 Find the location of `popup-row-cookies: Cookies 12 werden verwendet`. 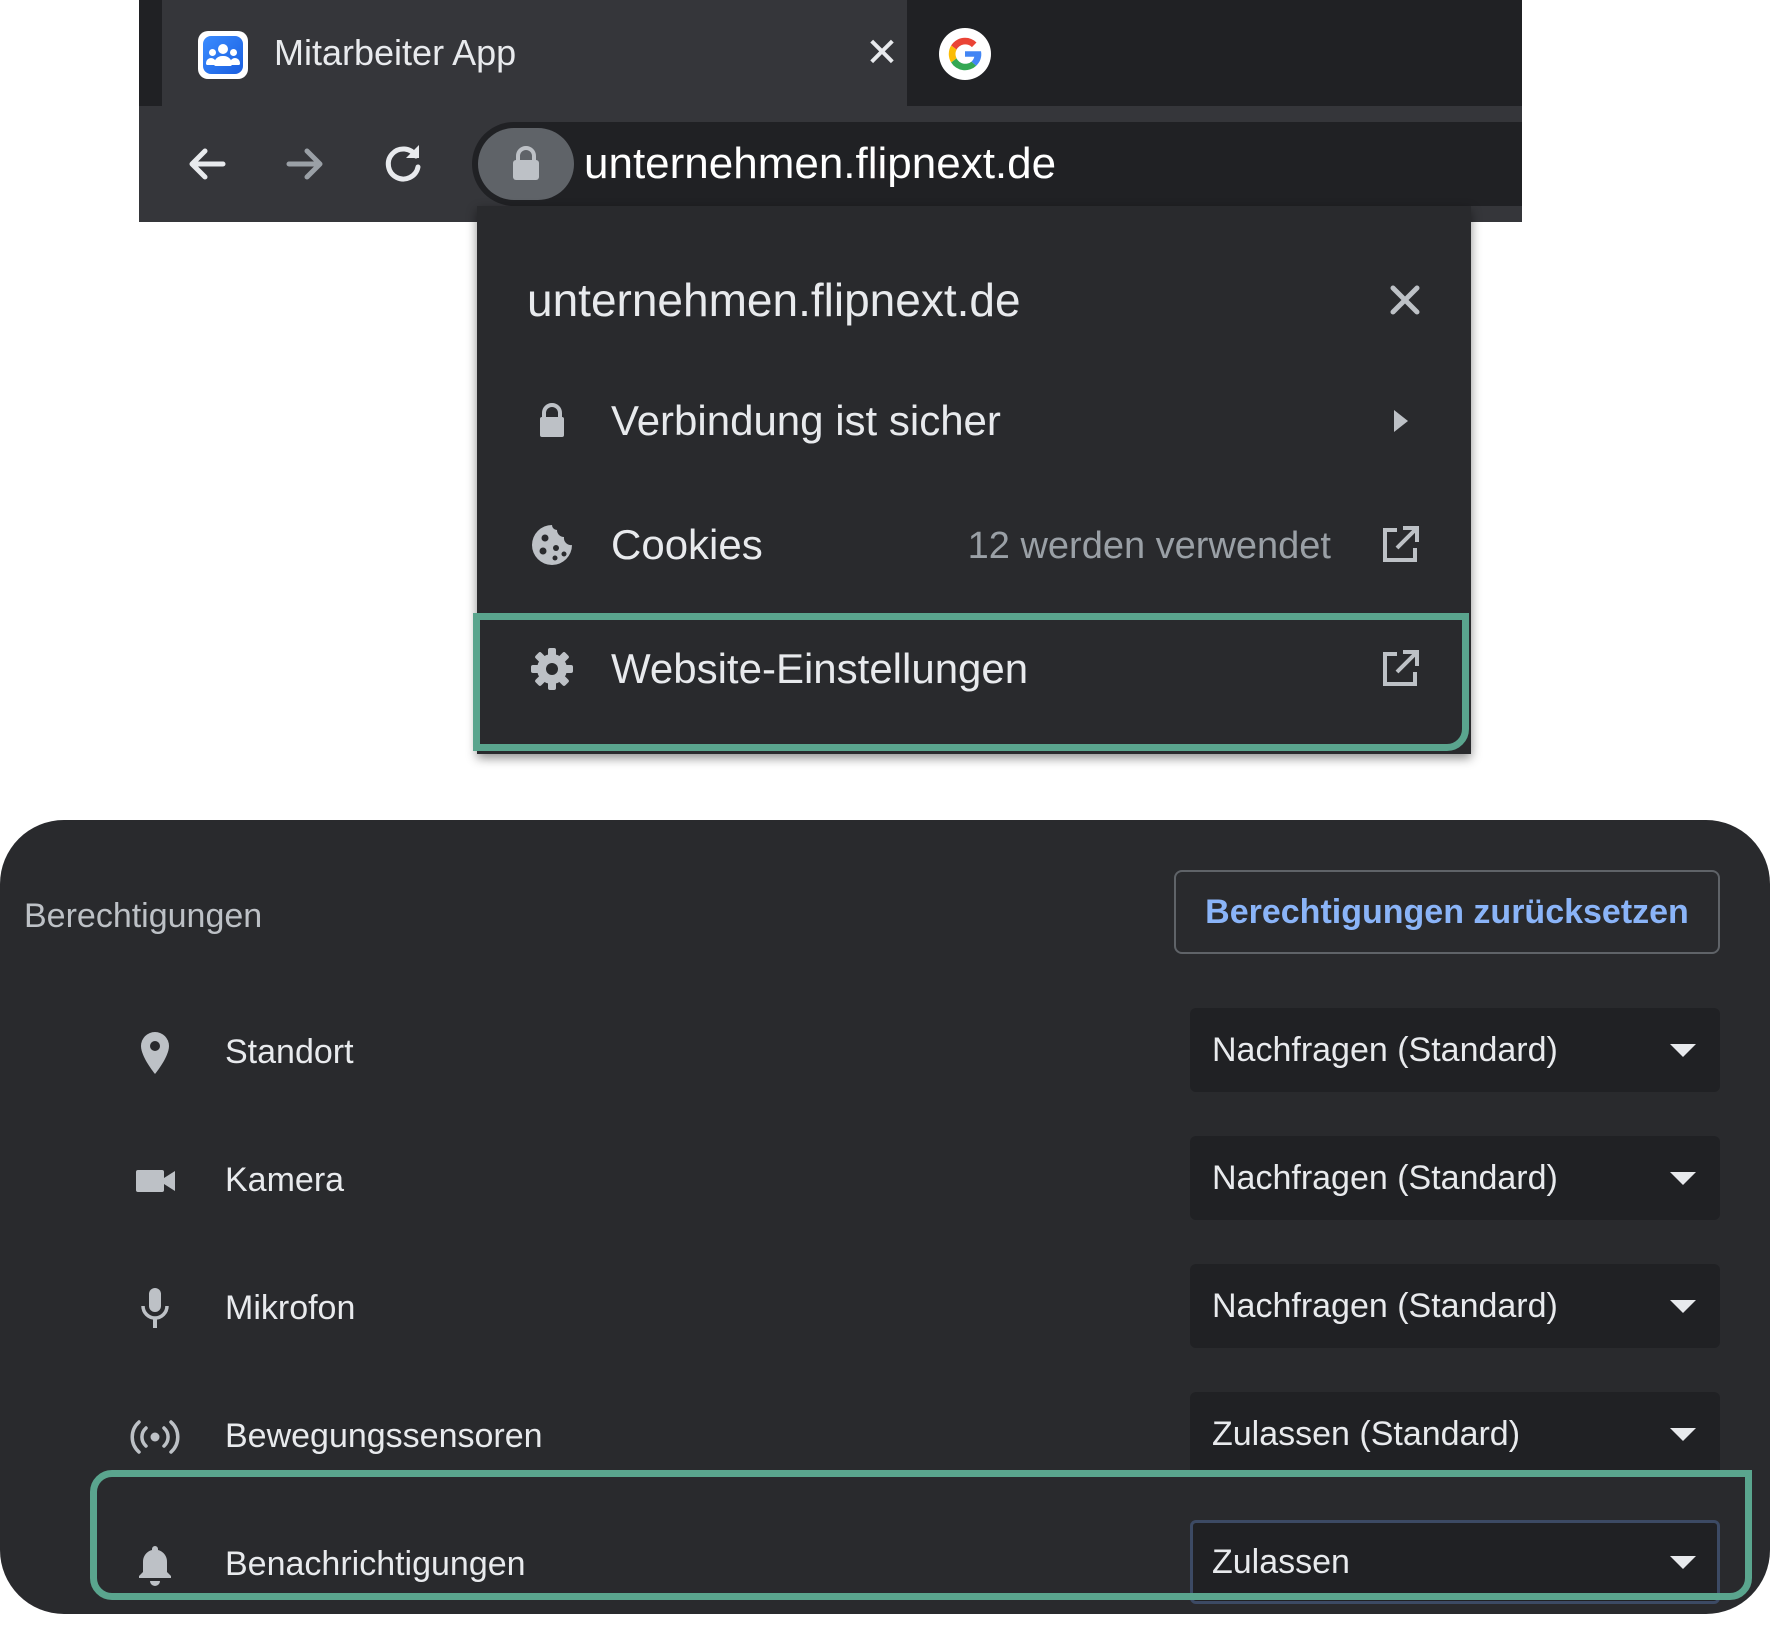

popup-row-cookies: Cookies 12 werden verwendet is located at coordinates (974, 546).